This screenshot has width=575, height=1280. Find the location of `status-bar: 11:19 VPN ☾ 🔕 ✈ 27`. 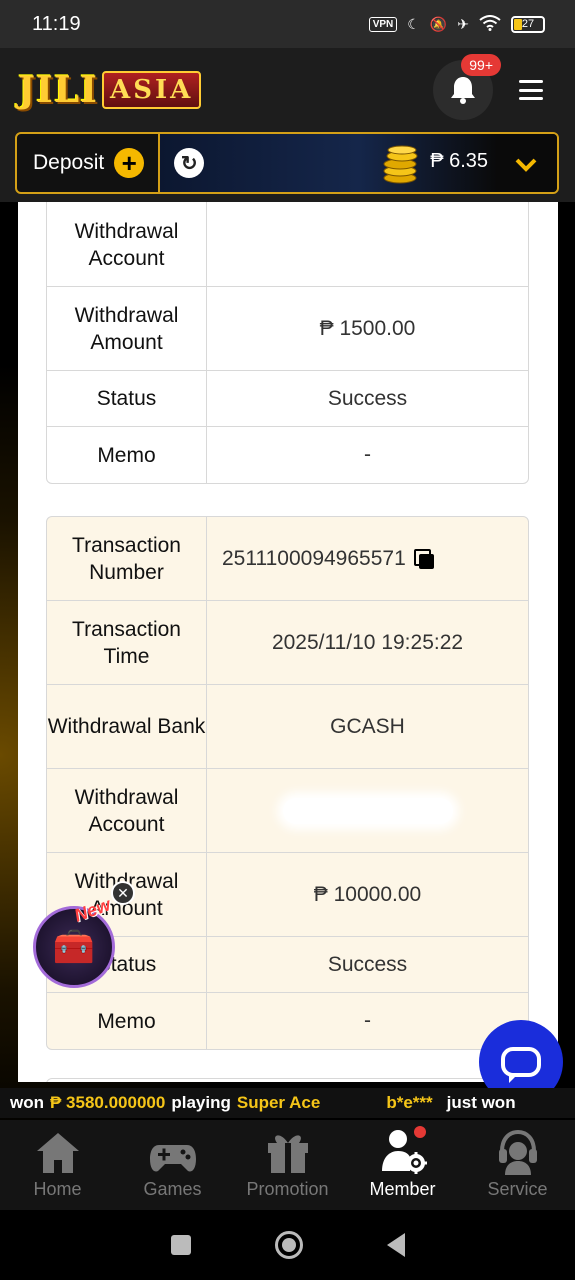

status-bar: 11:19 VPN ☾ 🔕 ✈ 27 is located at coordinates (287, 24).